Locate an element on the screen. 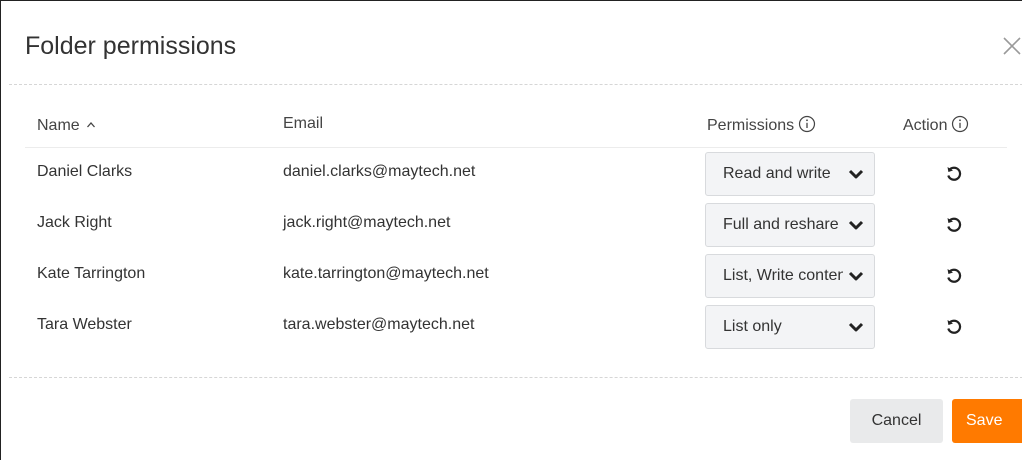 Image resolution: width=1022 pixels, height=460 pixels. row-email: daniel.clarks@maytech.net is located at coordinates (379, 171).